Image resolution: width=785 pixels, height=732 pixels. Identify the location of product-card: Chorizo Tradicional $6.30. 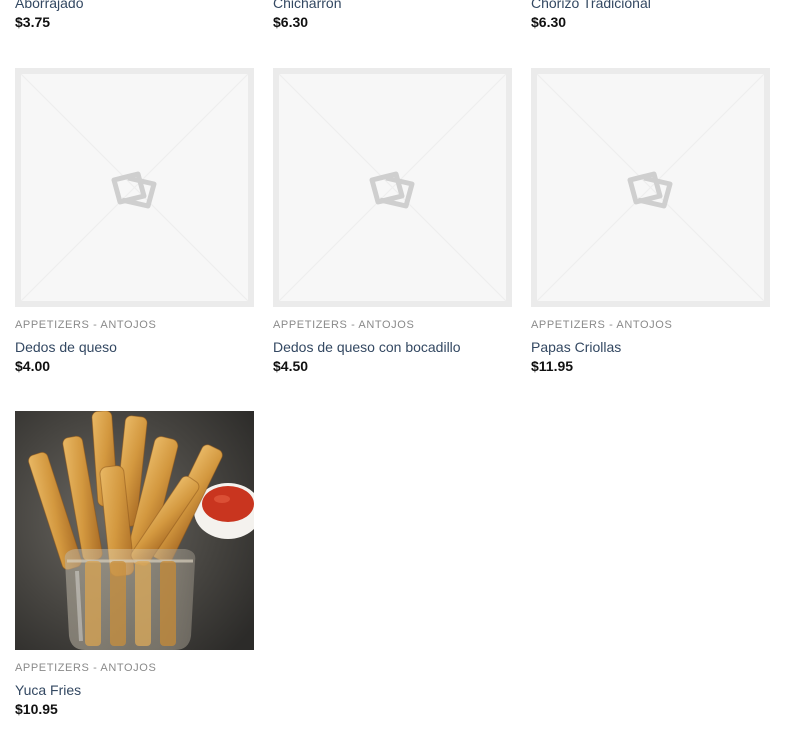
(650, 15).